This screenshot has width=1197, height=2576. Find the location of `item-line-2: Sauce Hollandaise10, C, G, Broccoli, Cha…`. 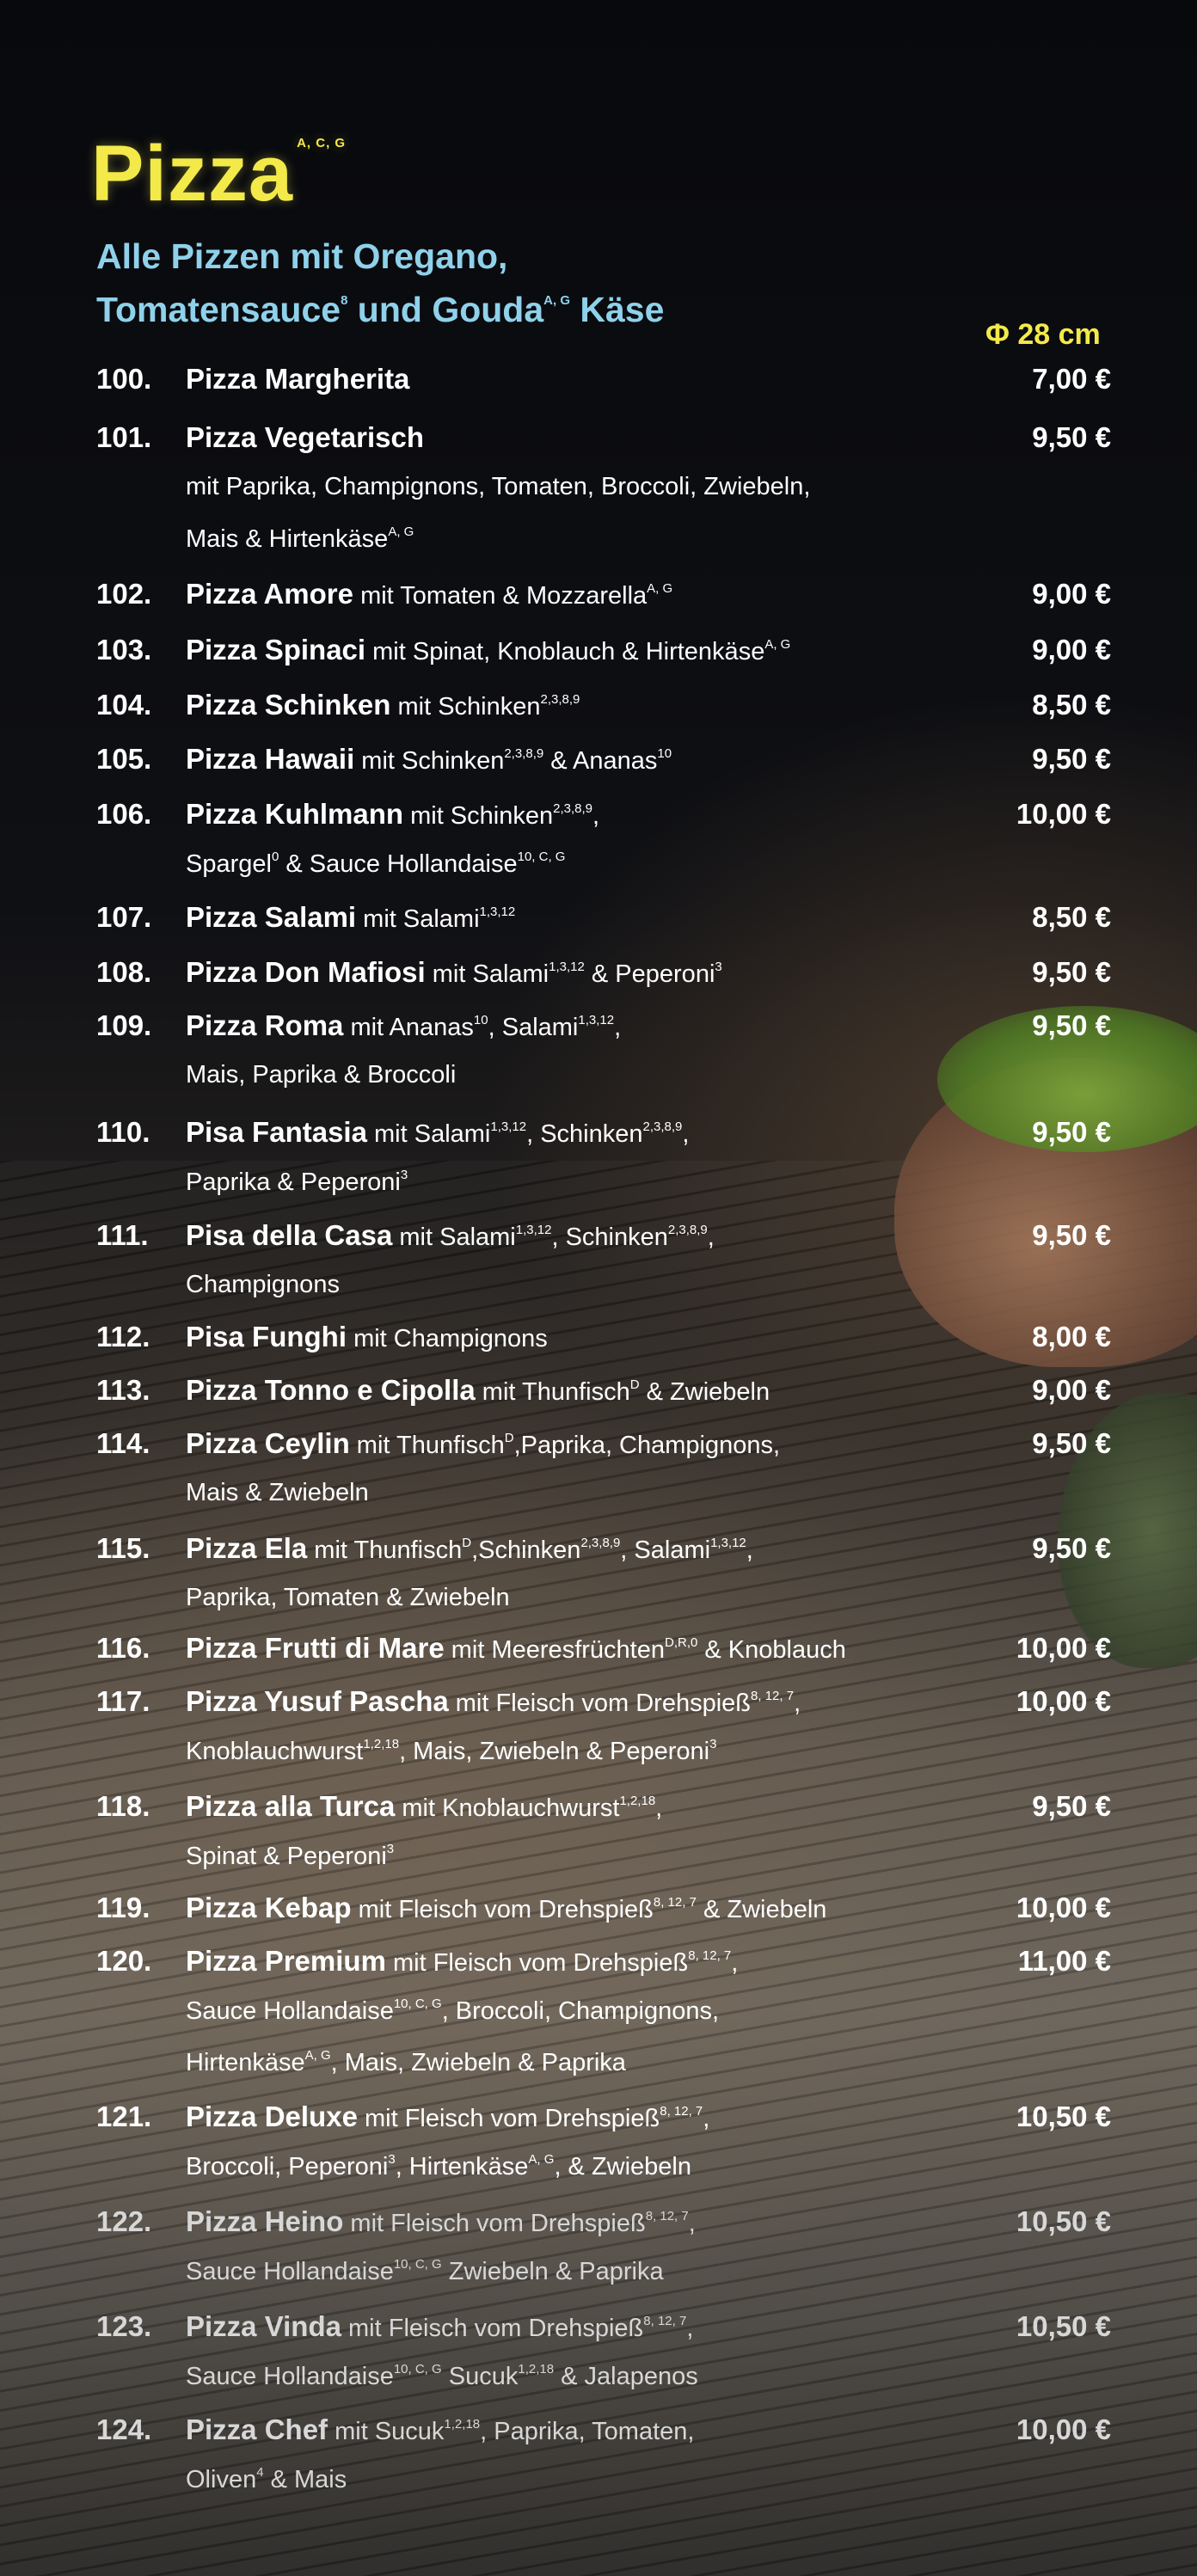

item-line-2: Sauce Hollandaise10, C, G, Broccoli, Cha… is located at coordinates (452, 2011).